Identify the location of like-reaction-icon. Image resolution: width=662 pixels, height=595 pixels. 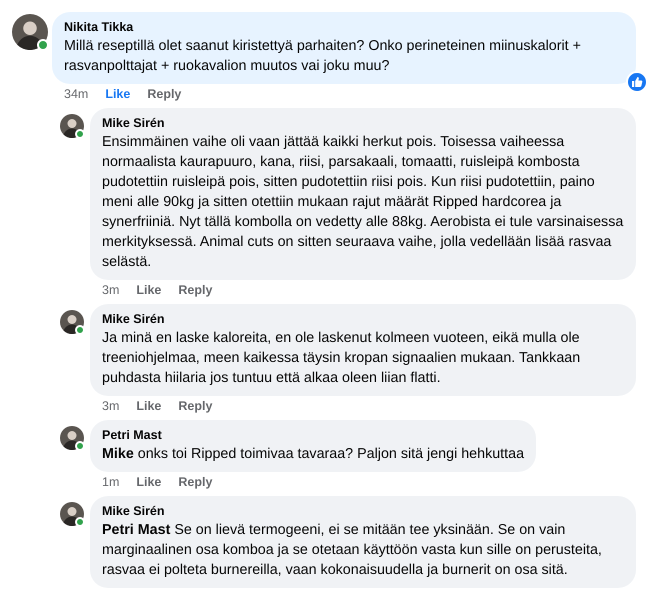
(637, 82).